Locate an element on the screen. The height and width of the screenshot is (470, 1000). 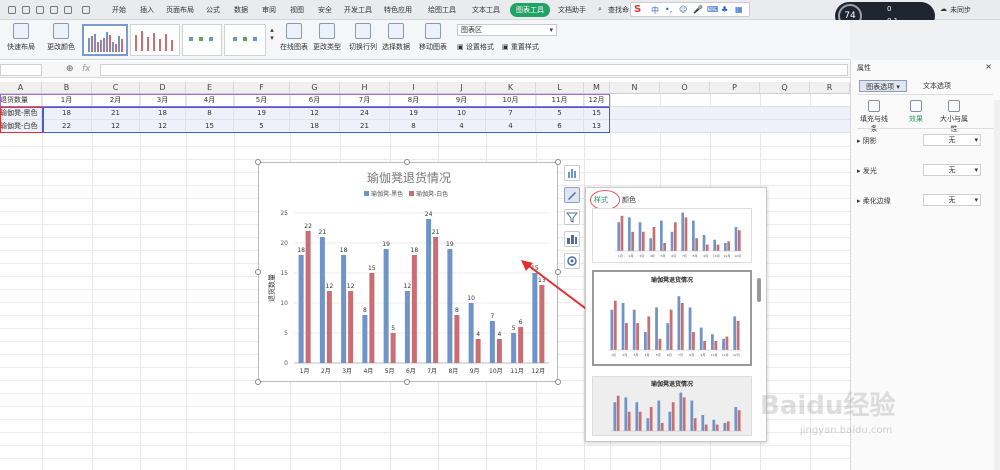
menu-page-layout: 页面布局 is located at coordinates (180, 10).